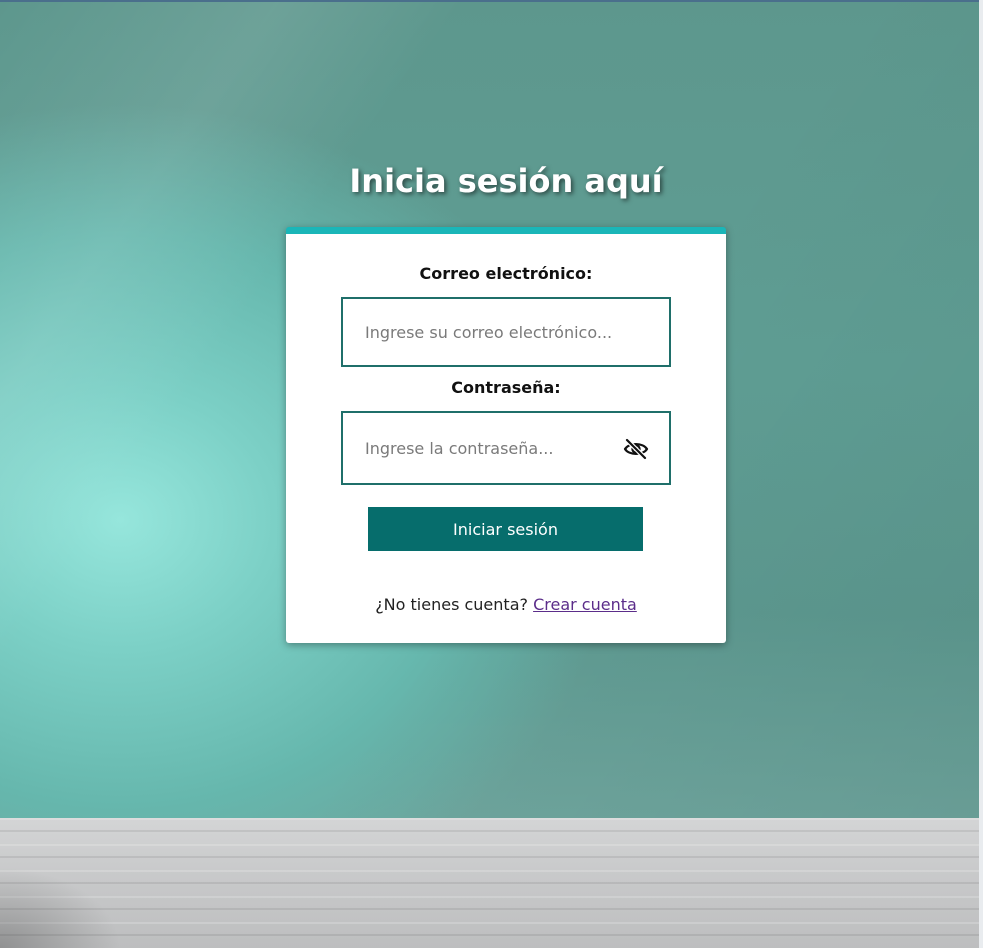 The height and width of the screenshot is (948, 983). Describe the element at coordinates (510, 332) in the screenshot. I see `email-input` at that location.